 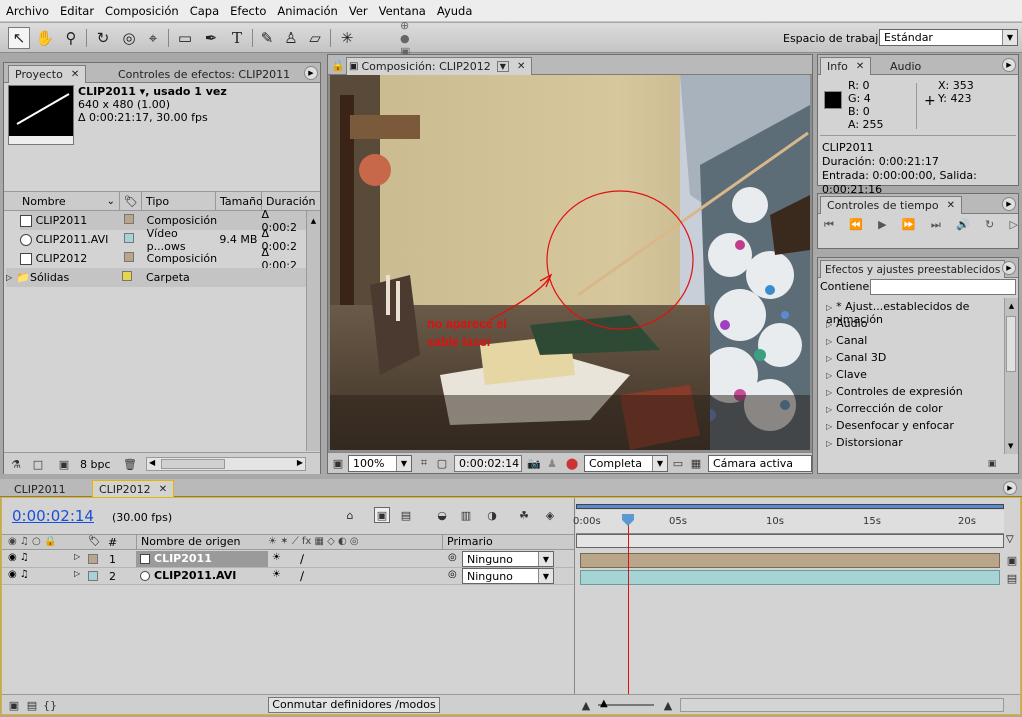 I want to click on magnification-dropdown: 100% ▼, so click(x=380, y=463).